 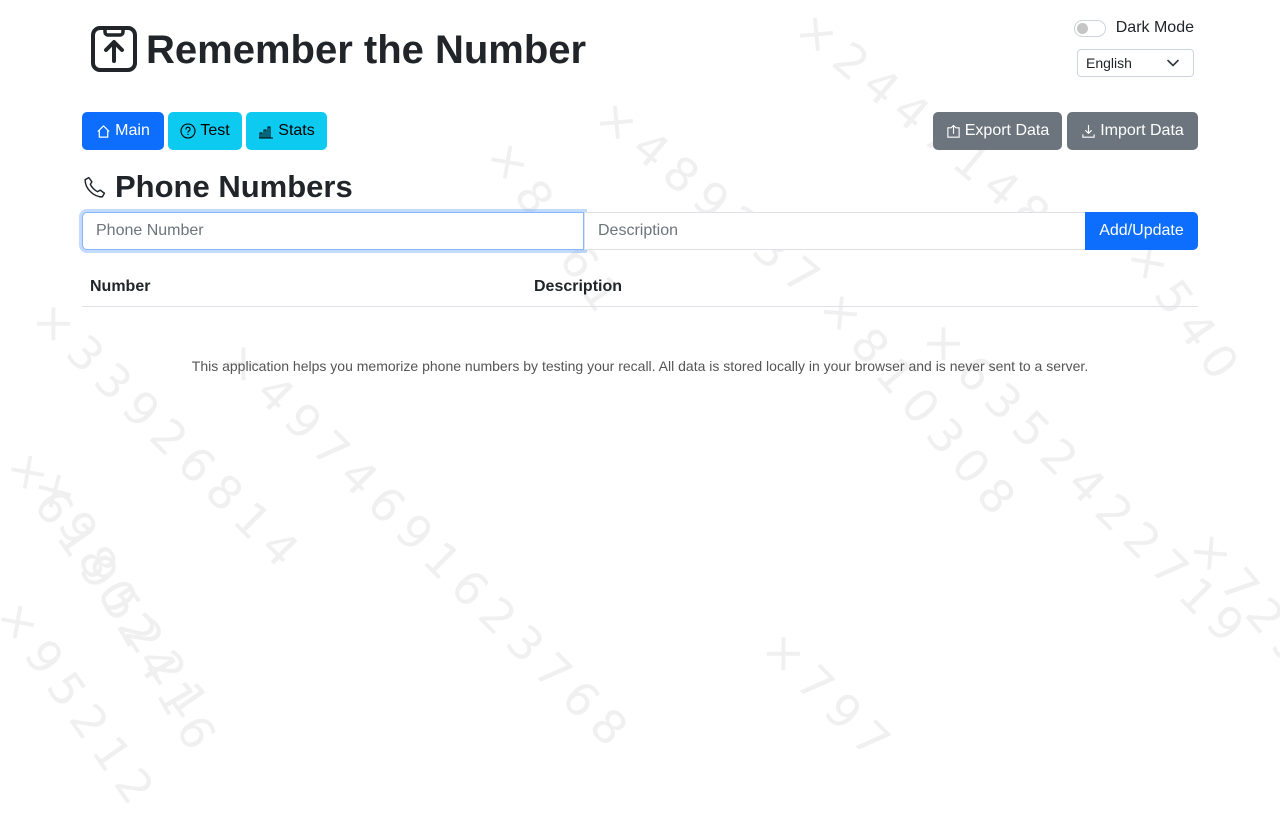 I want to click on section-header: Phone Numbers, so click(x=217, y=187).